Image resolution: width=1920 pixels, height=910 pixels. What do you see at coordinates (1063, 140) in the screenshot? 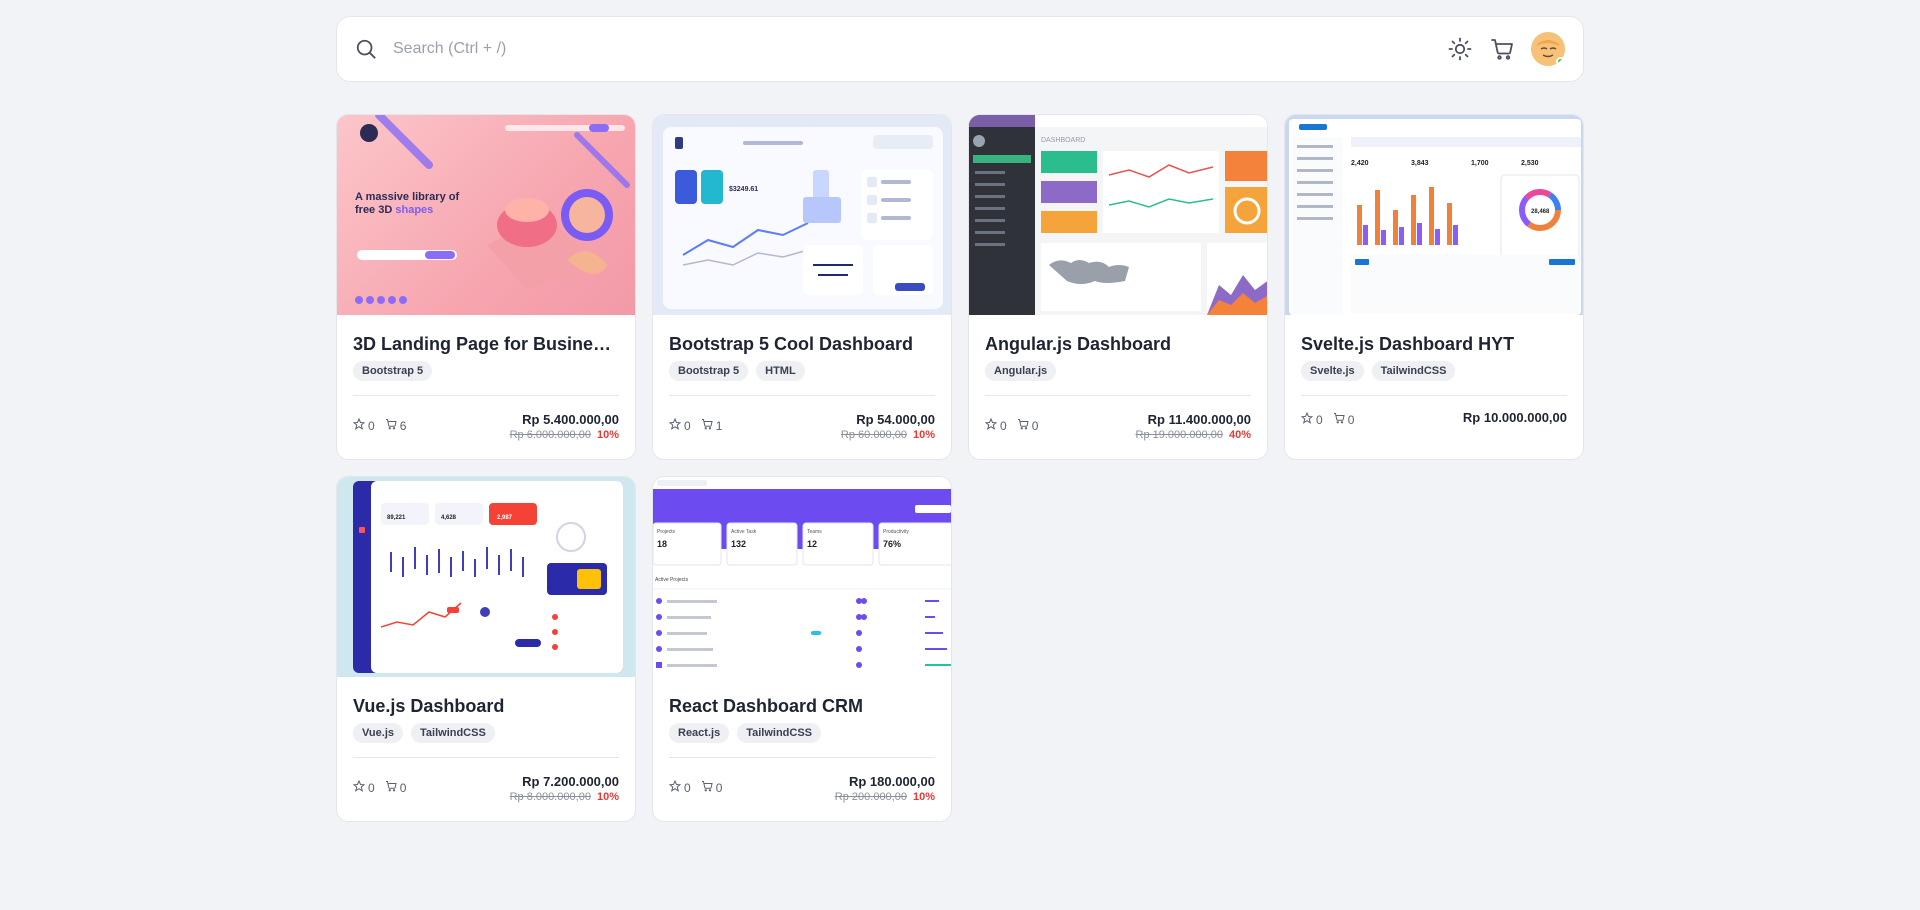
I see `thumbnail-heading: DASHBOARD` at bounding box center [1063, 140].